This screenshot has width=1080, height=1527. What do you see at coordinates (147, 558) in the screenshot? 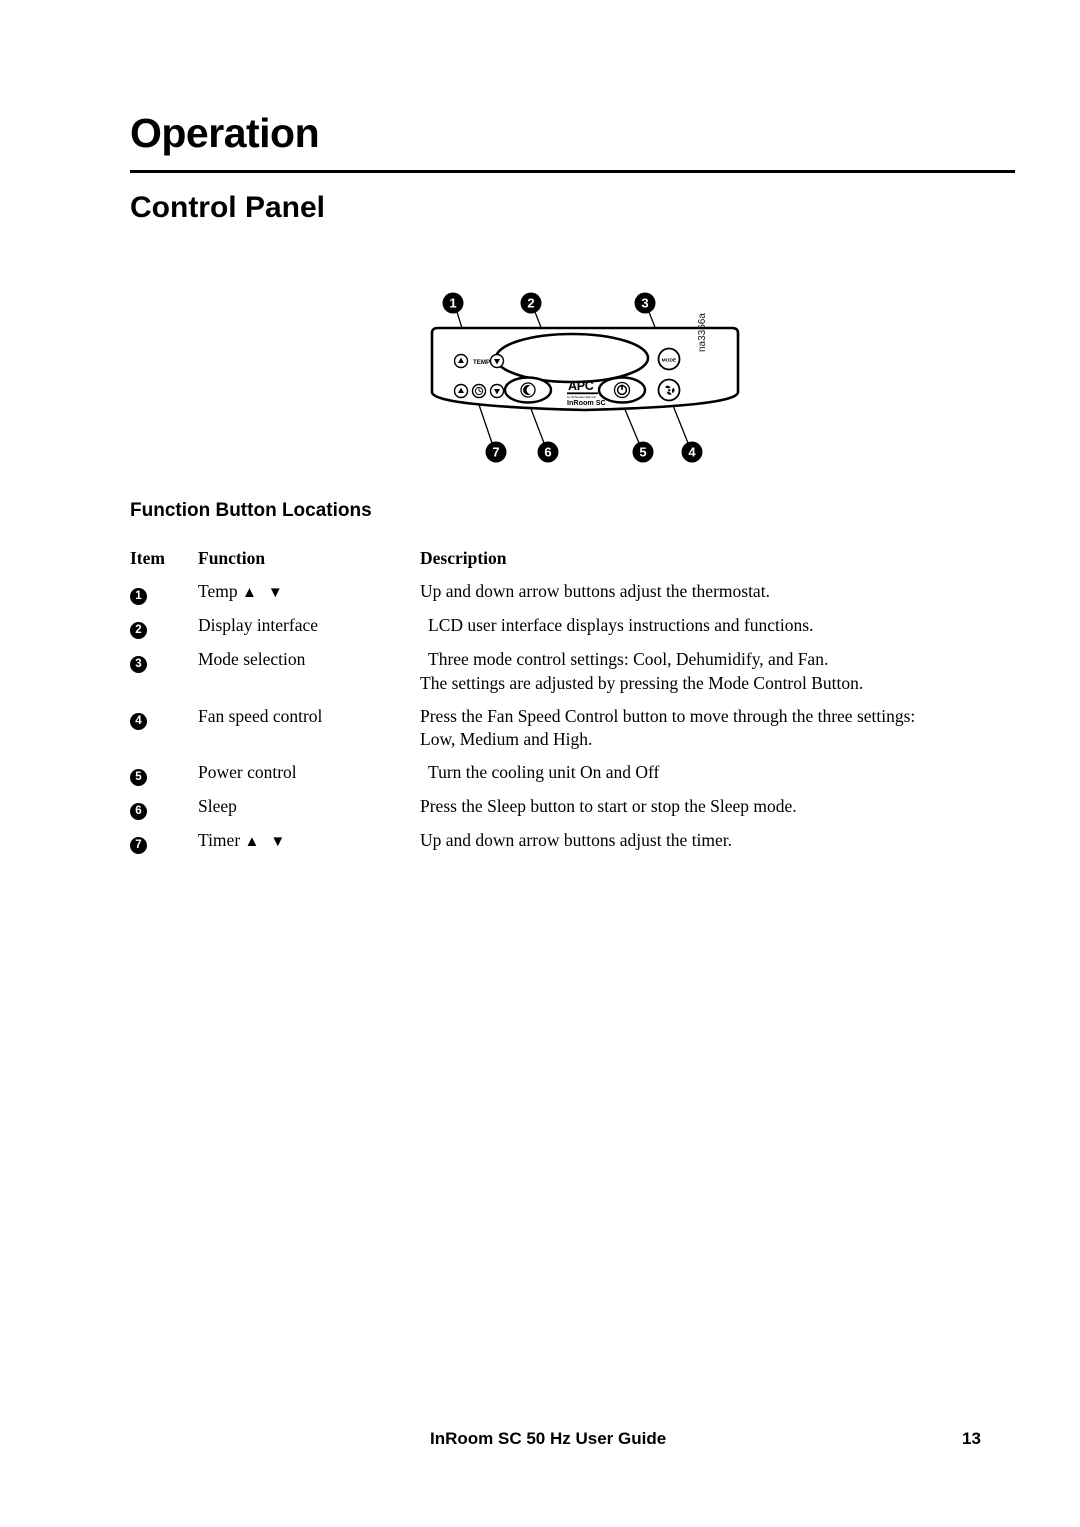
I see `column-header-item: Item` at bounding box center [147, 558].